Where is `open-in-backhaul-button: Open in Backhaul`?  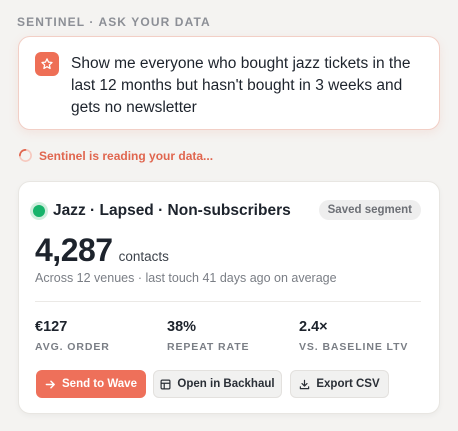
open-in-backhaul-button: Open in Backhaul is located at coordinates (217, 384).